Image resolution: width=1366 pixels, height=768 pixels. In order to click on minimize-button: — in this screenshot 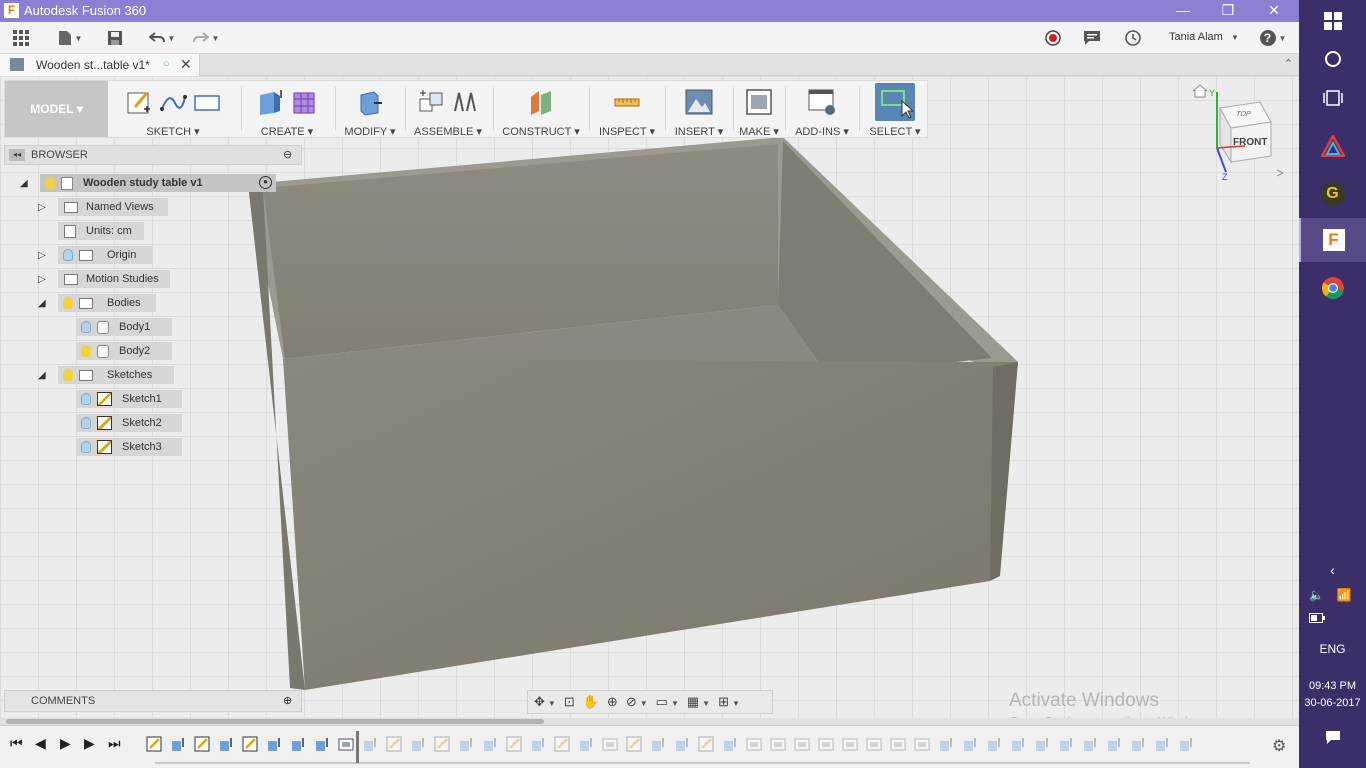, I will do `click(1183, 11)`.